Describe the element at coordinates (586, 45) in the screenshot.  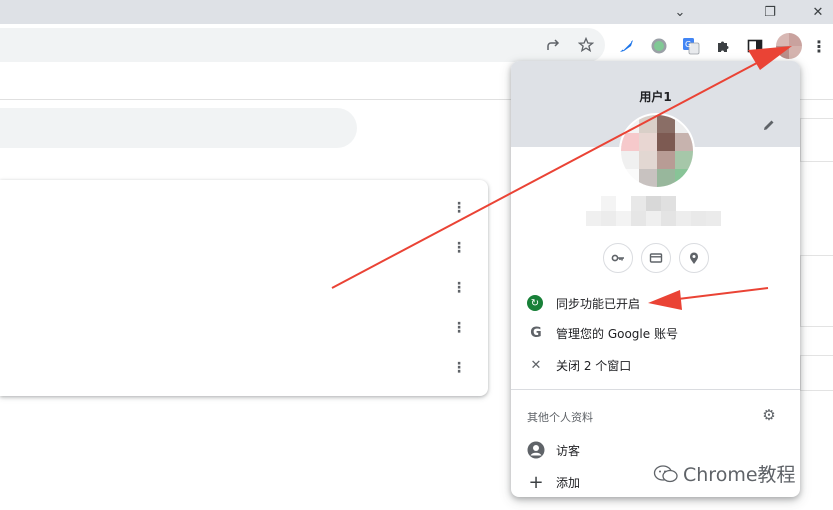
I see `star-icon` at that location.